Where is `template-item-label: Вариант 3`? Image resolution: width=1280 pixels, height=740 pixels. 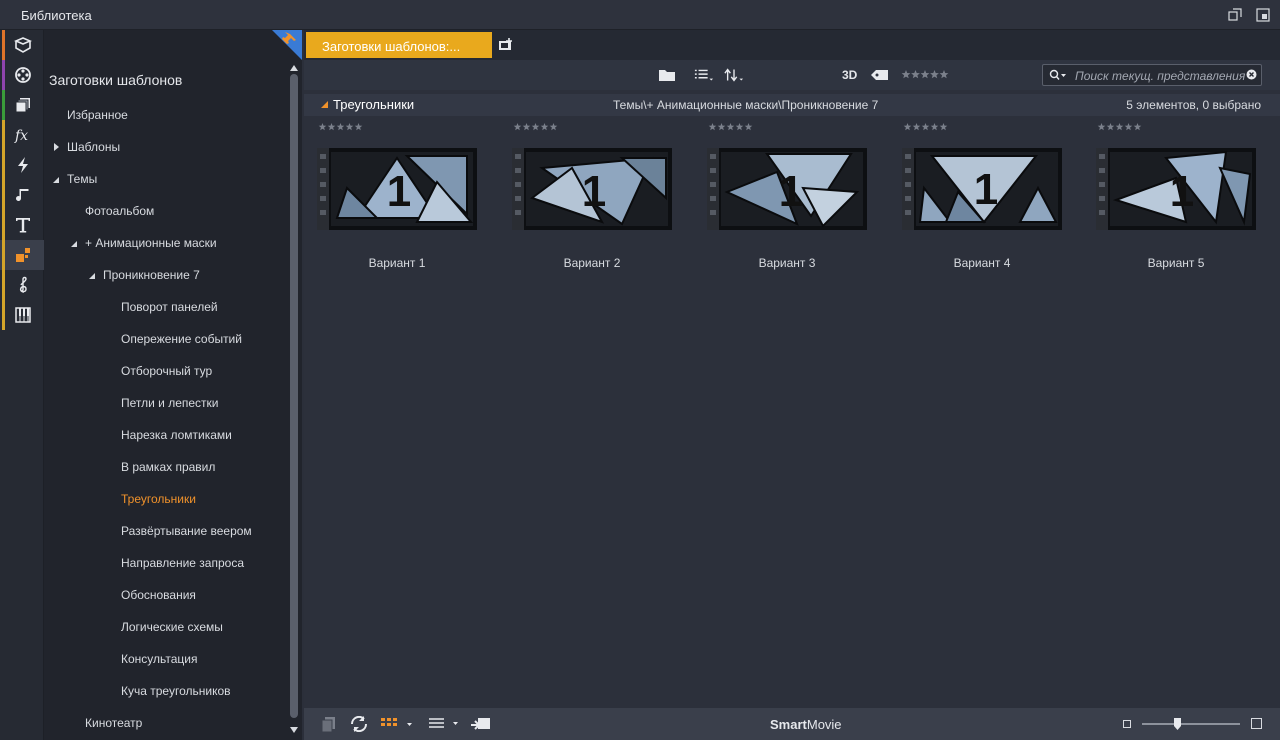
template-item-label: Вариант 3 is located at coordinates (787, 263).